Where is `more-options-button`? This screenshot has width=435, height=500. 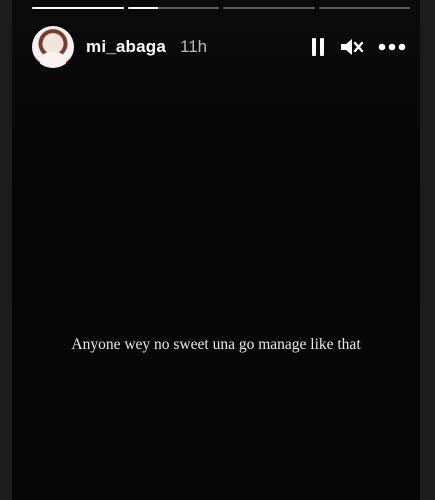
more-options-button is located at coordinates (392, 47).